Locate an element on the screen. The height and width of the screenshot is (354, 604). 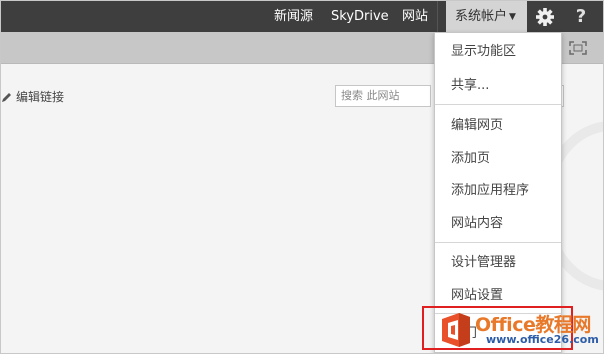
menu-item-edit-page: 编辑网页 is located at coordinates (498, 125).